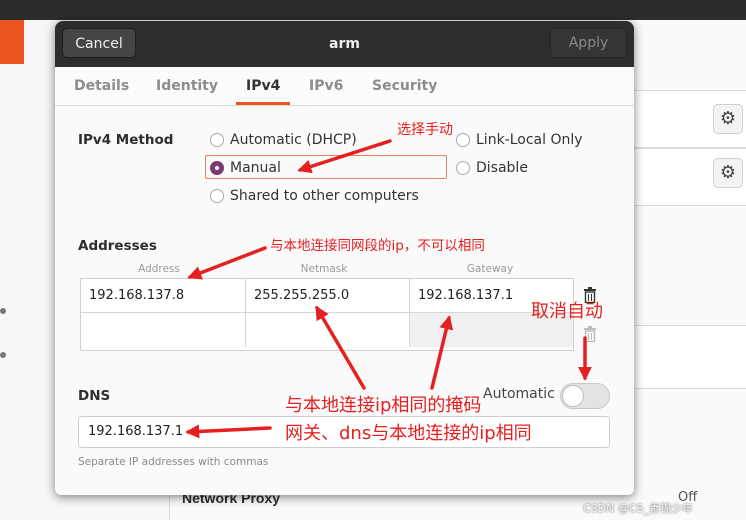 The image size is (746, 520). I want to click on annotation-select-manual: 选择手动, so click(425, 130).